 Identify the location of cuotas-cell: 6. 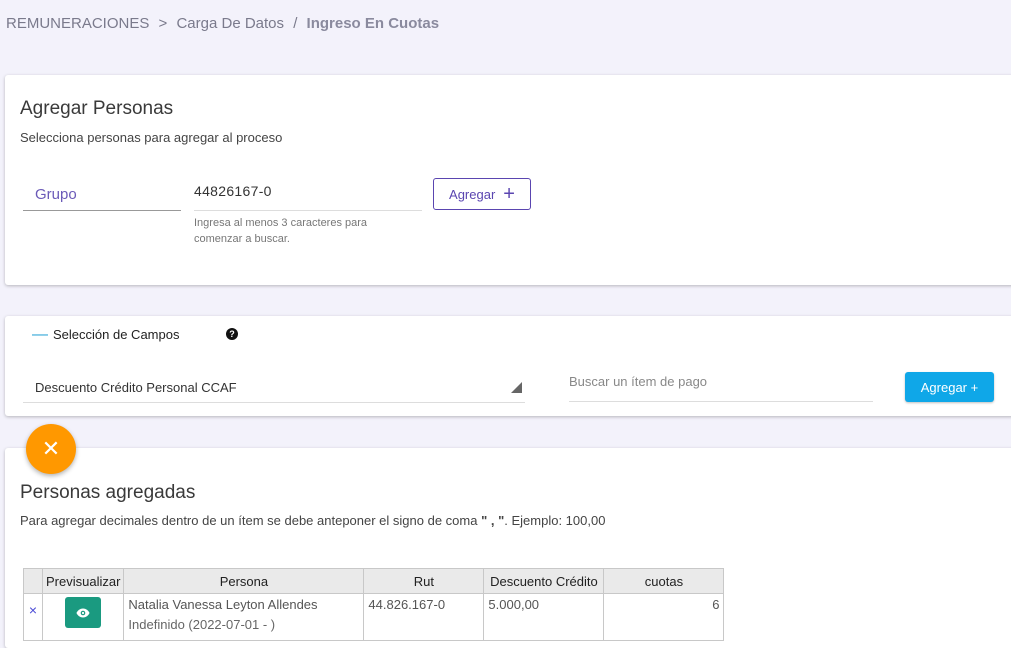
(664, 617).